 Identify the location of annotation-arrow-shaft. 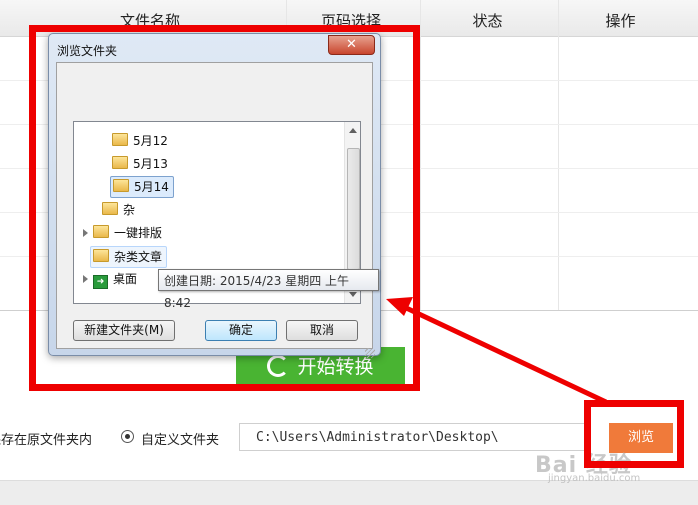
(504, 354).